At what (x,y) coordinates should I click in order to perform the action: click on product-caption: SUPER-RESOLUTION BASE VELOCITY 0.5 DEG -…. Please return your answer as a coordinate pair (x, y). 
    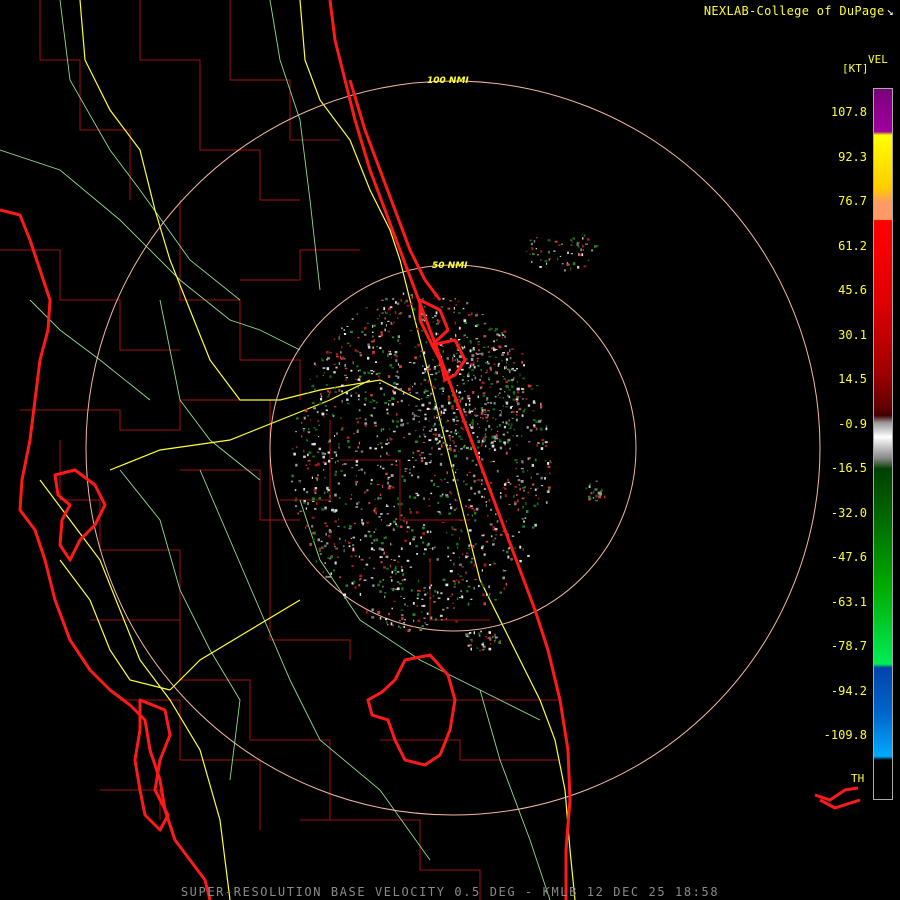
    Looking at the image, I should click on (450, 892).